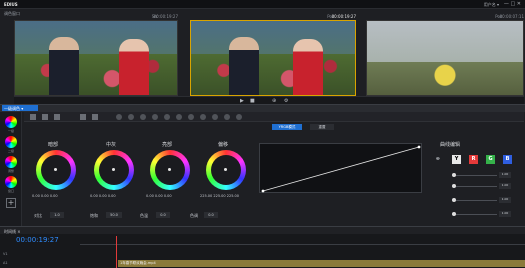 This screenshot has height=268, width=525. What do you see at coordinates (321, 263) in the screenshot?
I see `timeline-clip: 1年春节联欢晚会.mp4` at bounding box center [321, 263].